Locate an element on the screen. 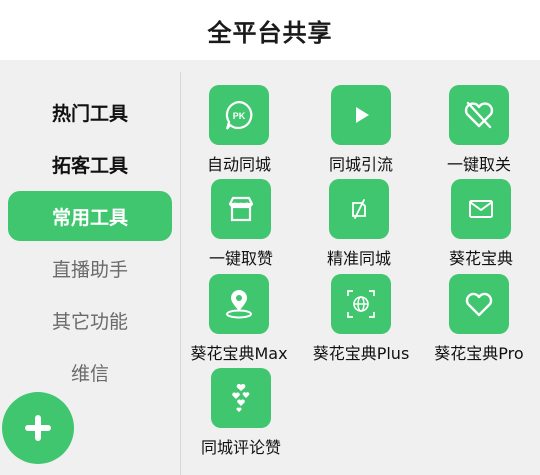 This screenshot has width=540, height=475. plus-icon is located at coordinates (38, 428).